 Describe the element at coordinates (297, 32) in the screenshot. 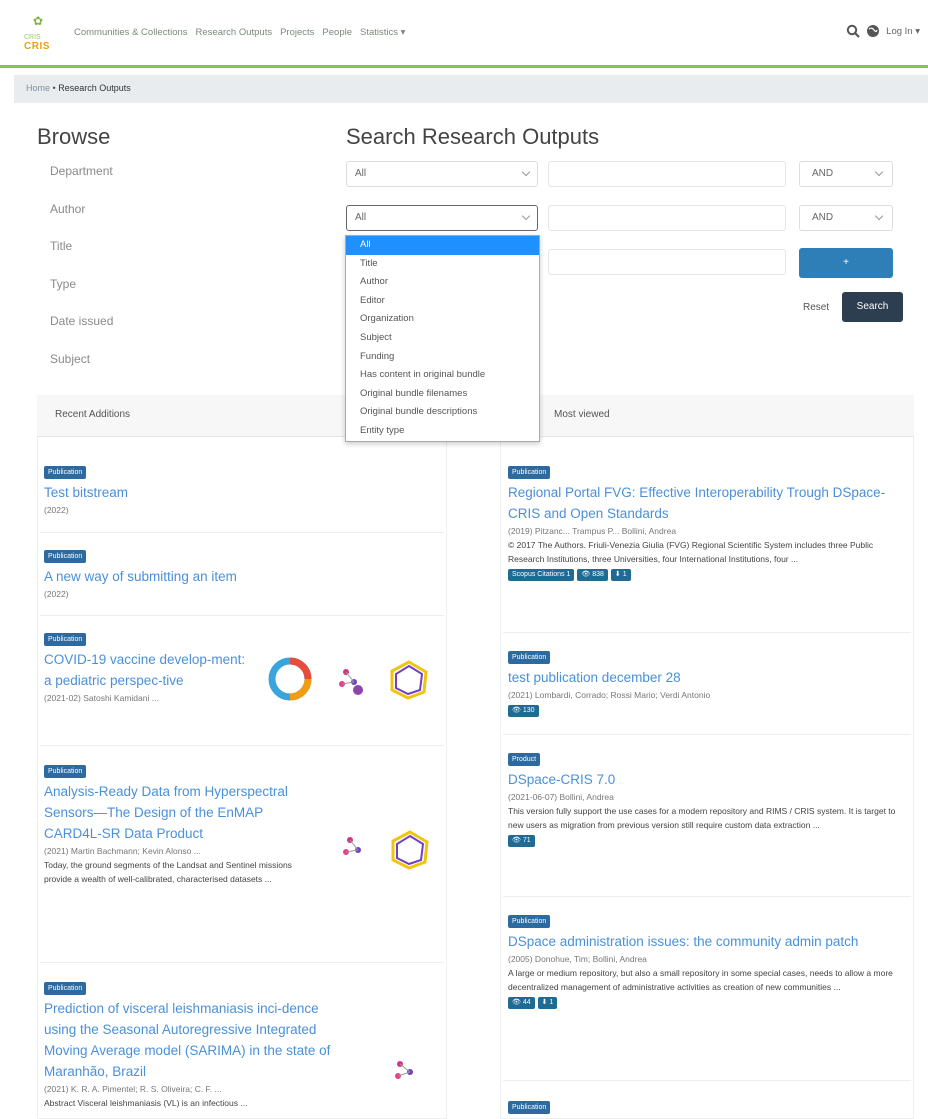

I see `nav-projects: Projects` at that location.